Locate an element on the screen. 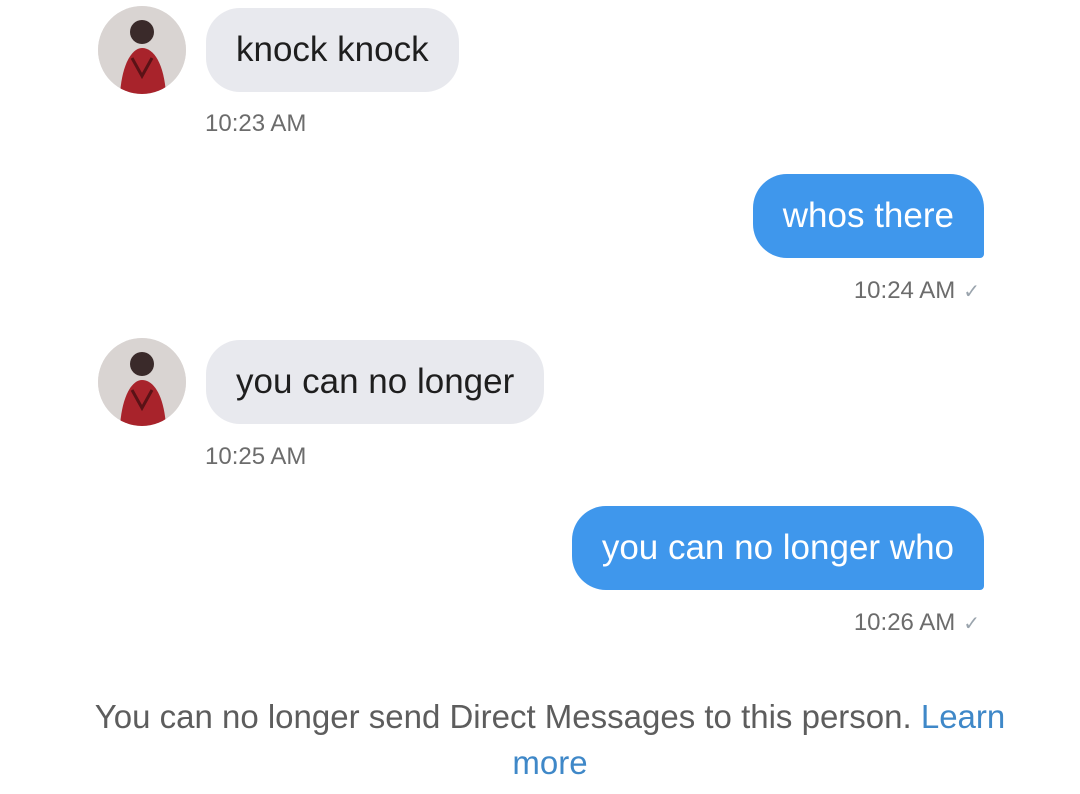 This screenshot has width=1080, height=794. message-timestamp-row: 10:24 AM ✓ is located at coordinates (917, 291).